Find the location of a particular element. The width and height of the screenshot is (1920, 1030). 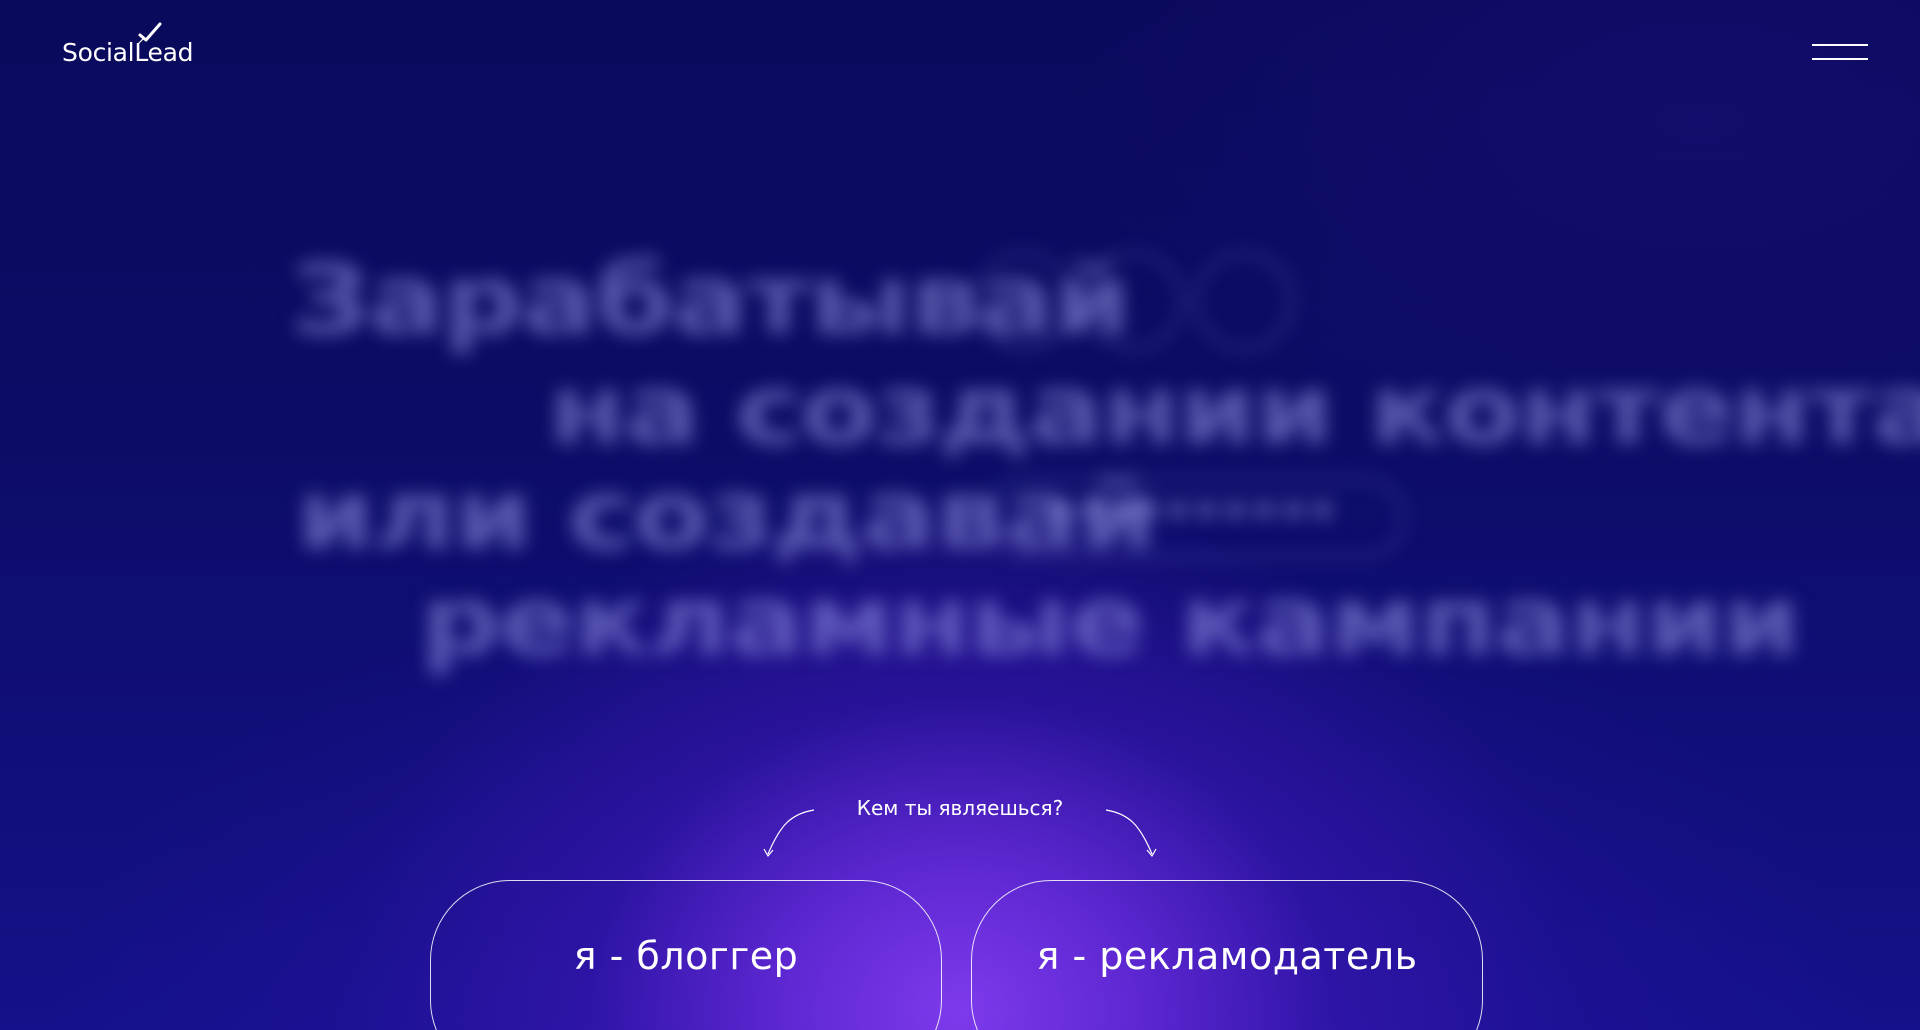

hero-line-2: на создании контента is located at coordinates (1234, 410).